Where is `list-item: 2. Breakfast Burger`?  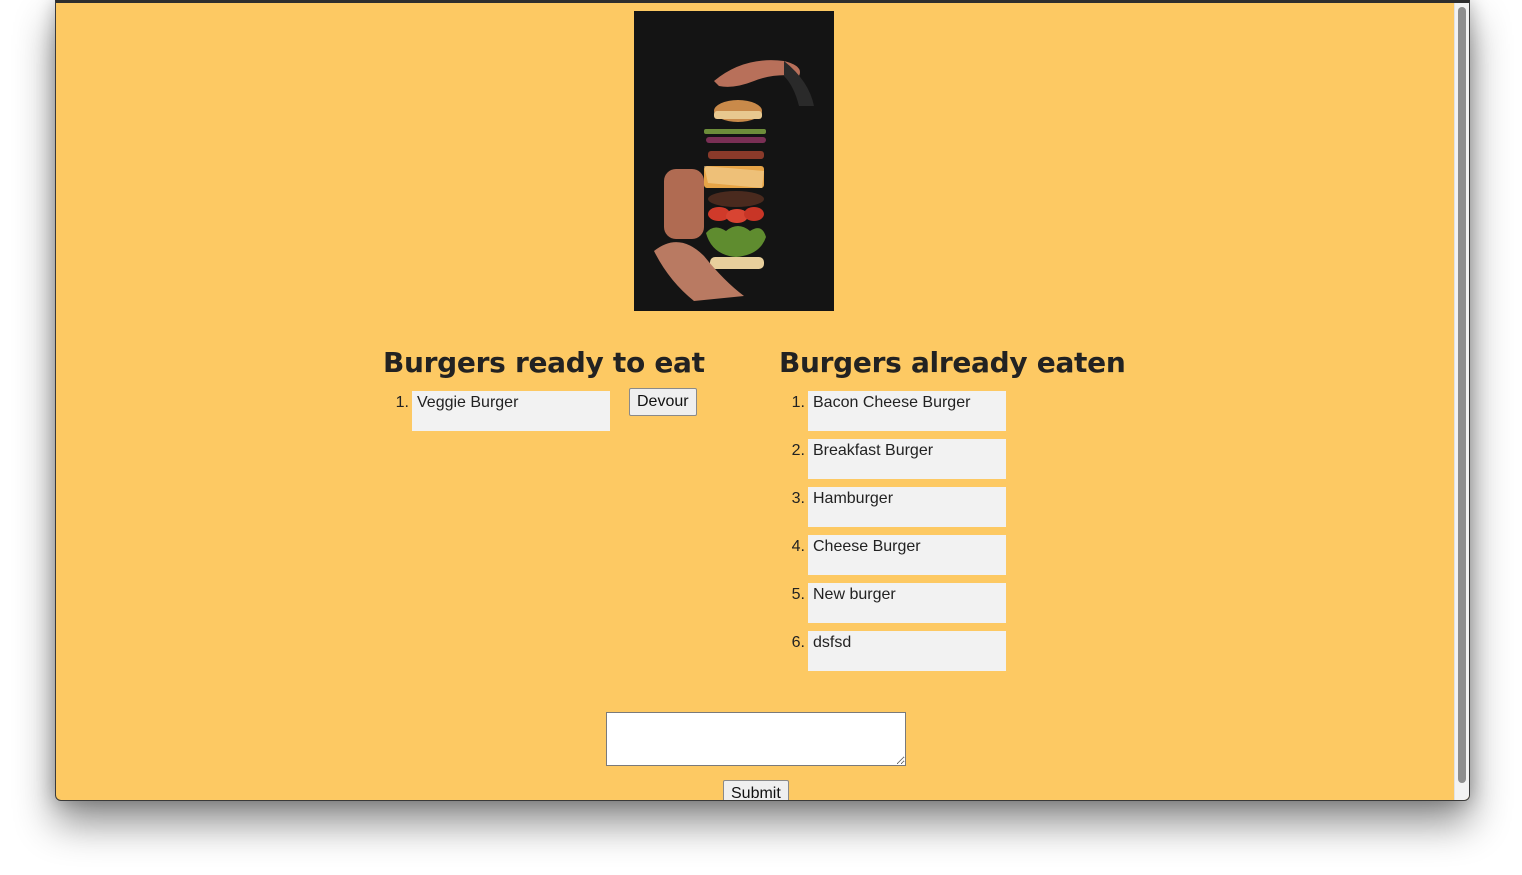 list-item: 2. Breakfast Burger is located at coordinates (959, 459).